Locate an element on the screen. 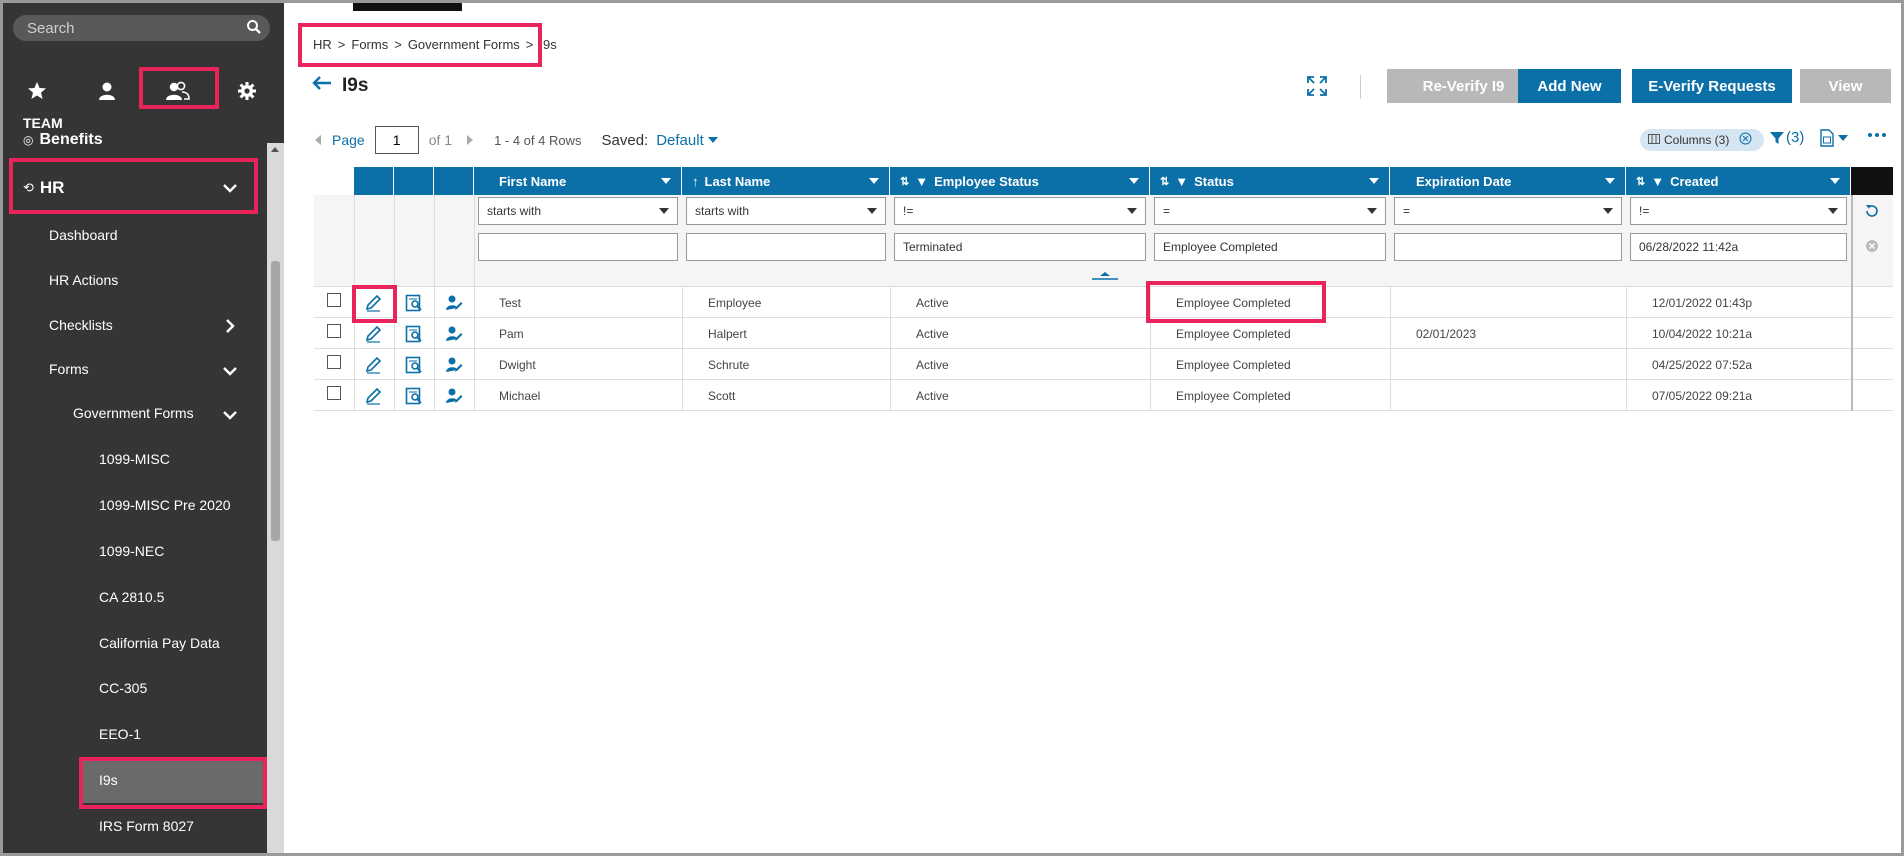 This screenshot has width=1904, height=856. sidebar-item-1099-misc-pre-2020: 1099-MISC Pre 2020 is located at coordinates (165, 505).